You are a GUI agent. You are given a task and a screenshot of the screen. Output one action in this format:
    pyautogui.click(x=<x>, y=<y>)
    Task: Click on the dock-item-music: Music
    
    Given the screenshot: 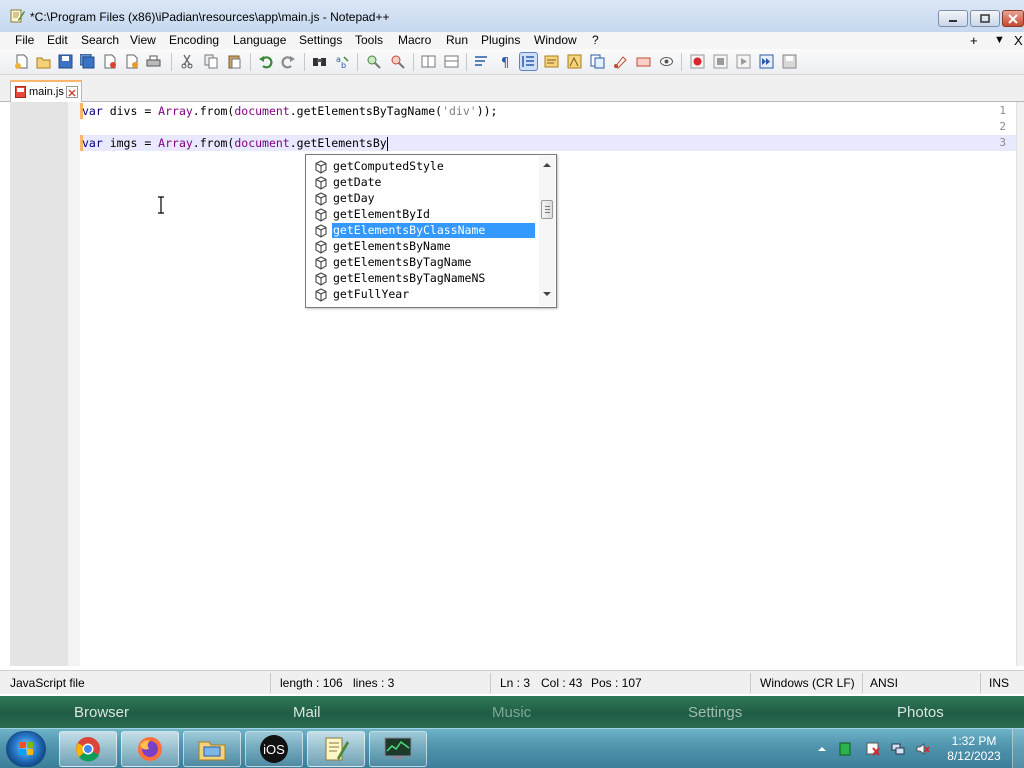 What is the action you would take?
    pyautogui.click(x=511, y=712)
    